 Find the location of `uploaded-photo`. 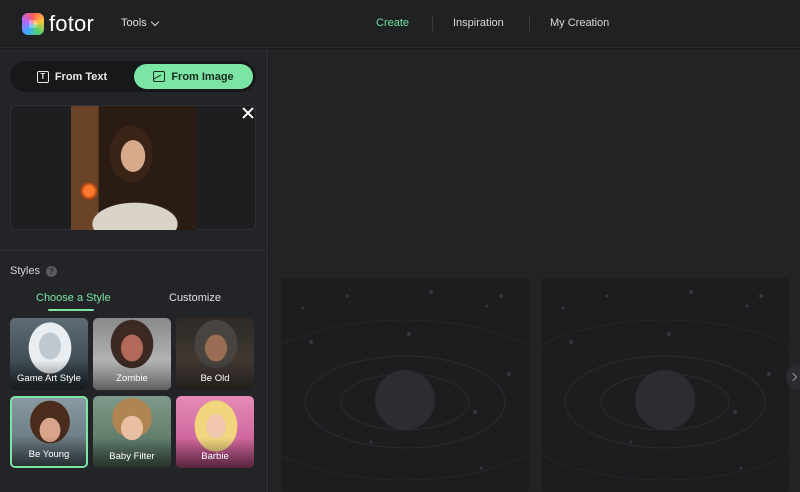

uploaded-photo is located at coordinates (134, 168).